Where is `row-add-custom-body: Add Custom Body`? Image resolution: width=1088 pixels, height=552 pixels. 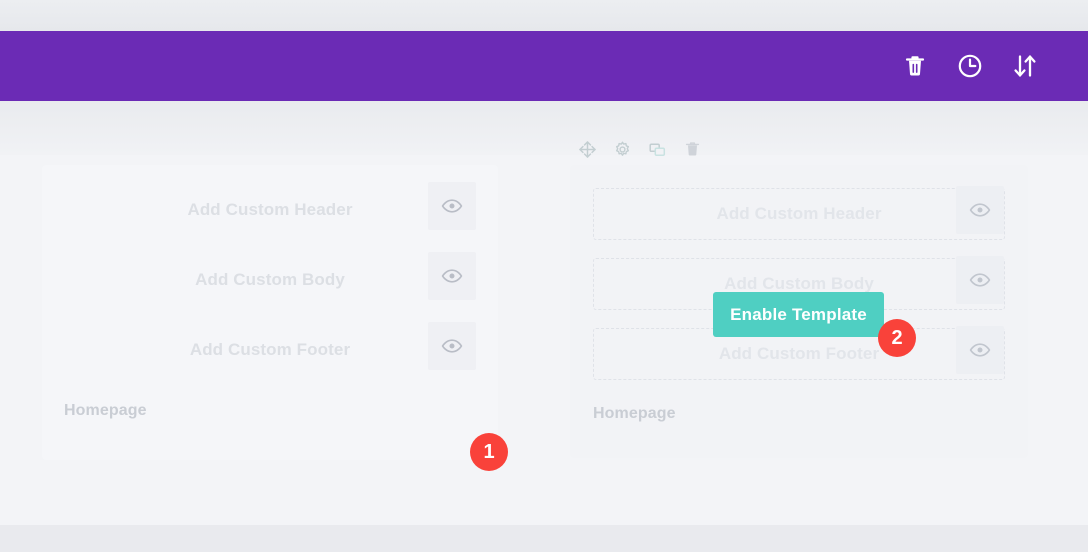 row-add-custom-body: Add Custom Body is located at coordinates (270, 280).